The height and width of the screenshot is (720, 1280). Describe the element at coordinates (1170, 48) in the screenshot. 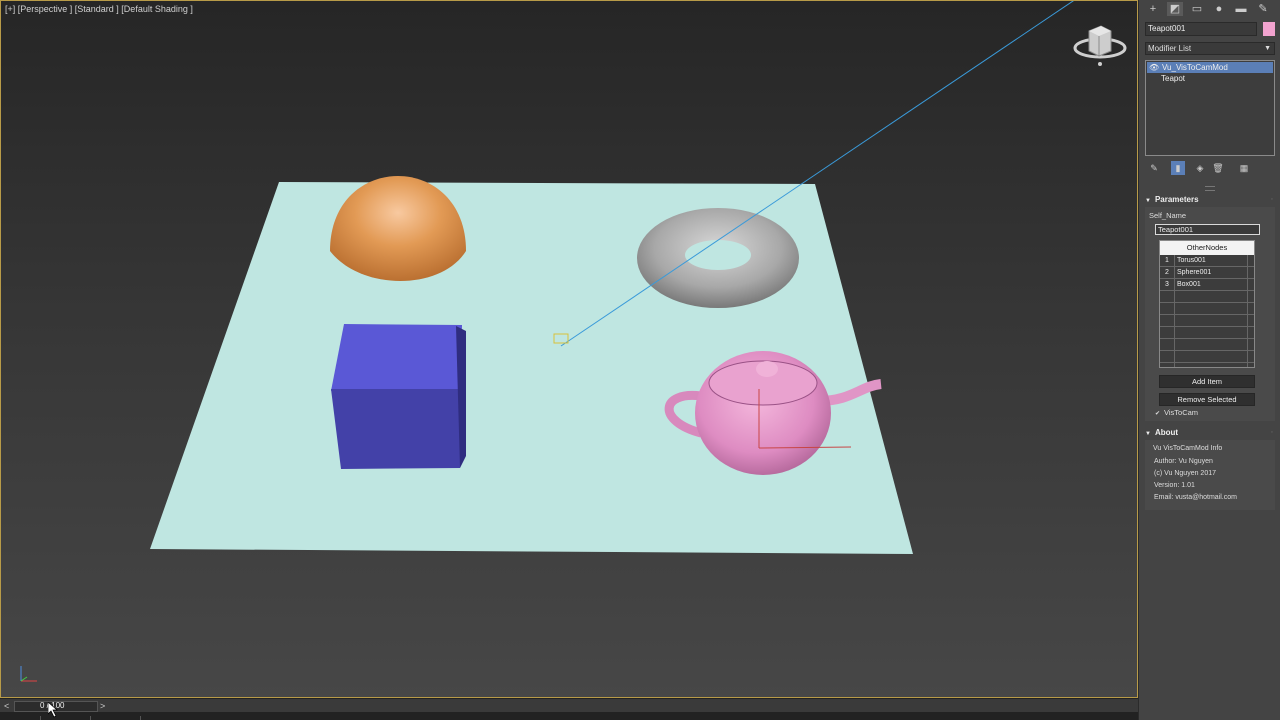

I see `modifier-list-label: Modifier List` at that location.